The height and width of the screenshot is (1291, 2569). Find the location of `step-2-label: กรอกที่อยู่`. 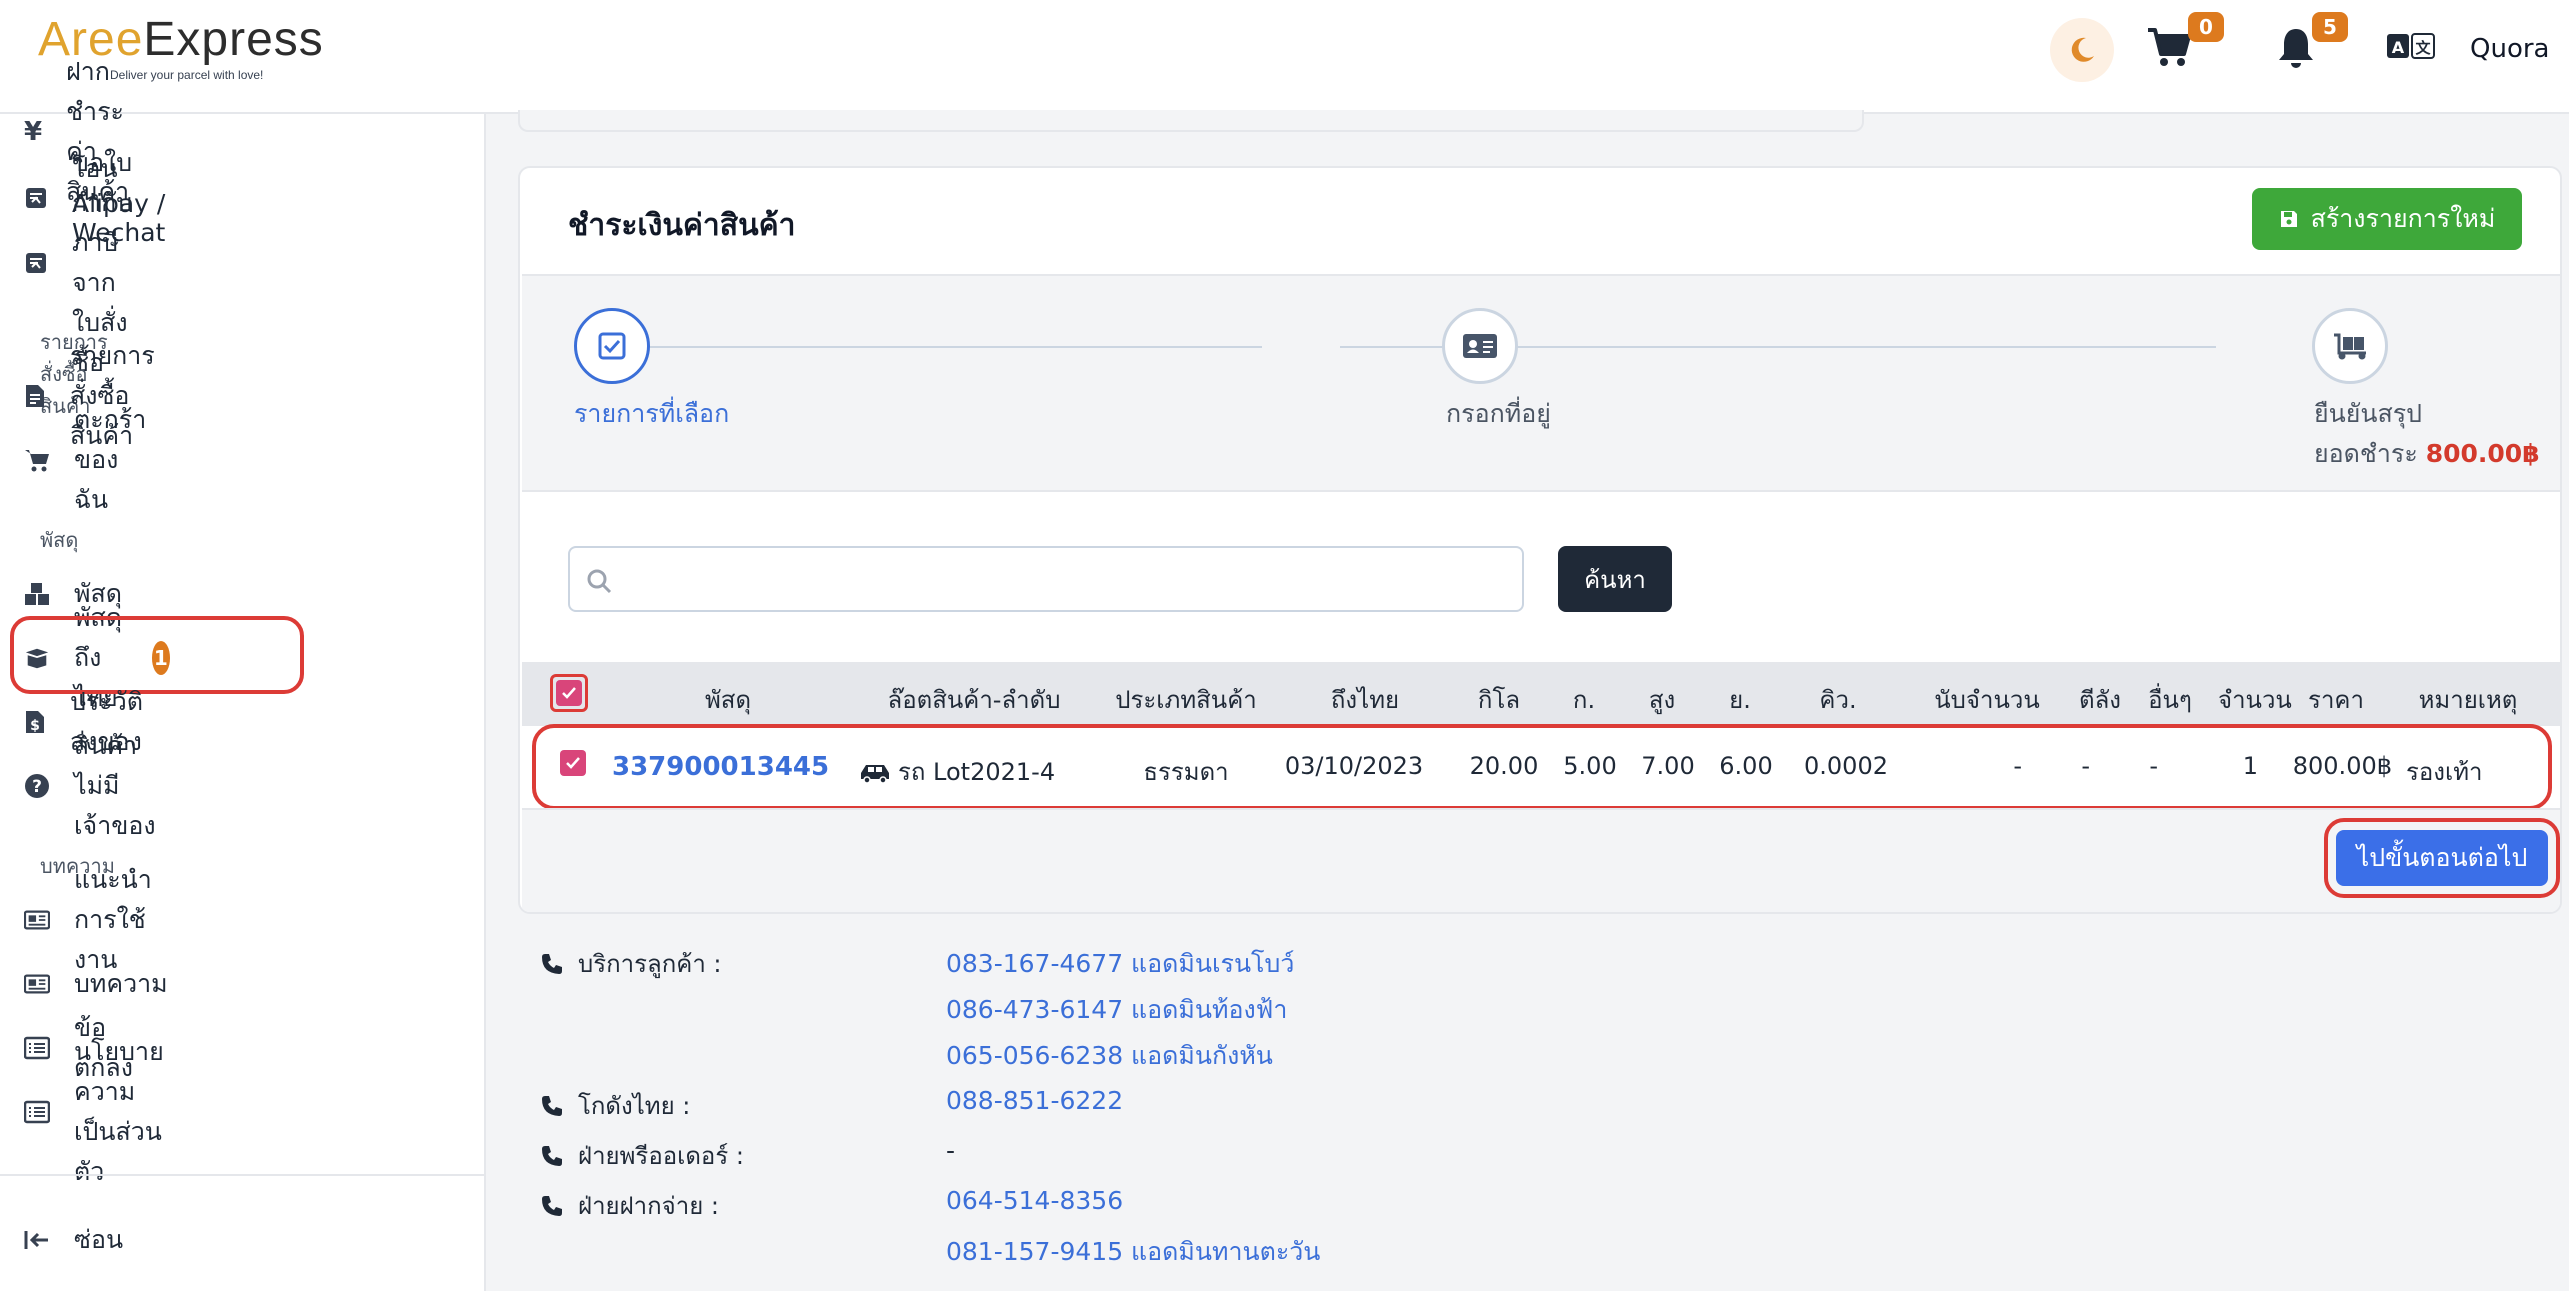

step-2-label: กรอกที่อยู่ is located at coordinates (1498, 413).